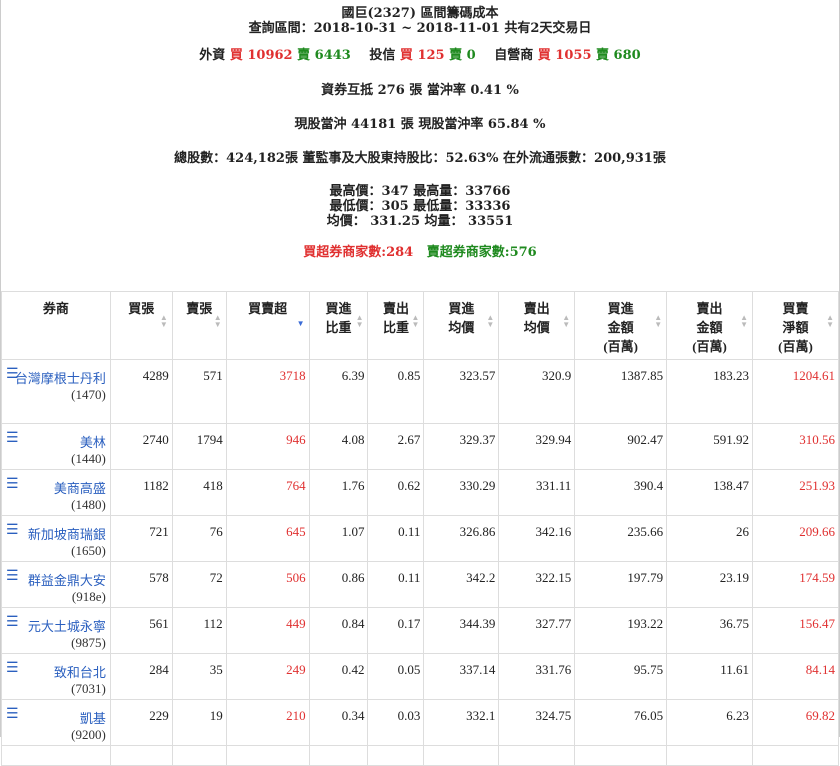 Image resolution: width=840 pixels, height=766 pixels. I want to click on cell-net-amt: 310.56, so click(795, 446).